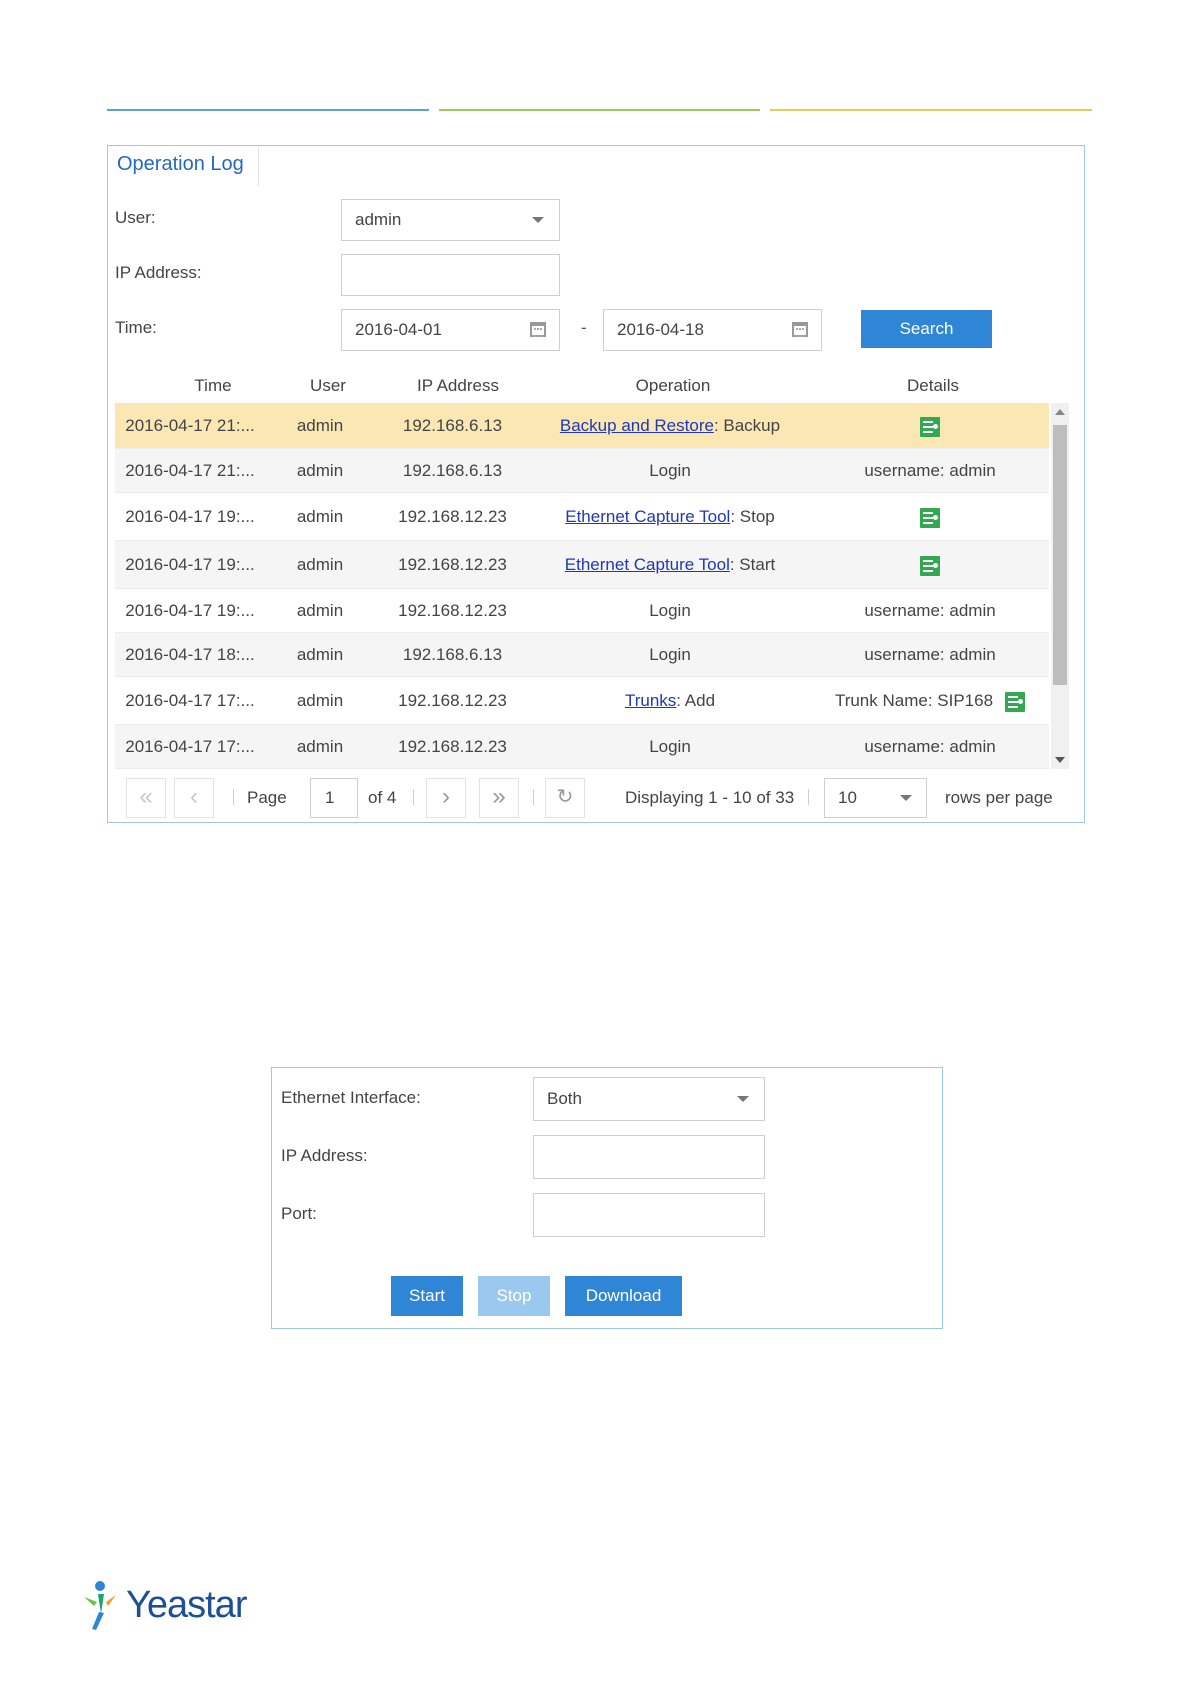 This screenshot has height=1684, width=1191. What do you see at coordinates (267, 797) in the screenshot?
I see `page-label: Page` at bounding box center [267, 797].